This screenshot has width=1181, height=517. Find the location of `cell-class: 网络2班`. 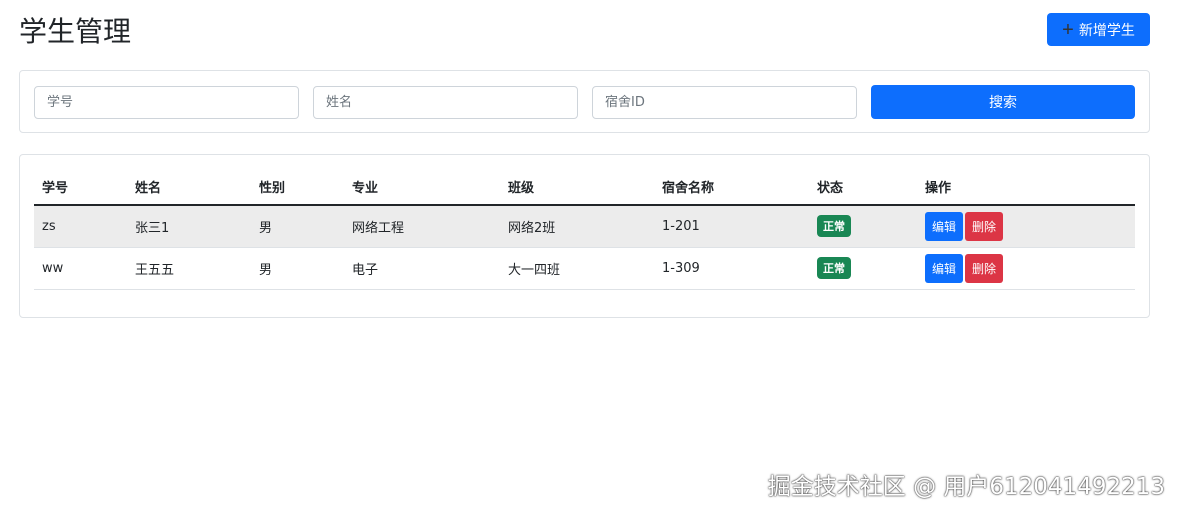

cell-class: 网络2班 is located at coordinates (577, 226).